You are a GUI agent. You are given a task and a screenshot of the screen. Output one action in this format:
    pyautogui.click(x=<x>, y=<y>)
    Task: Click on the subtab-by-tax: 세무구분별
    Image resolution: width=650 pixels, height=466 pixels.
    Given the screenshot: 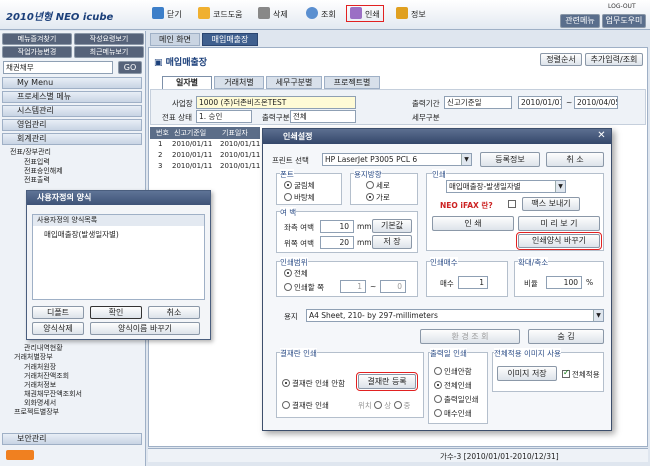 What is the action you would take?
    pyautogui.click(x=294, y=82)
    